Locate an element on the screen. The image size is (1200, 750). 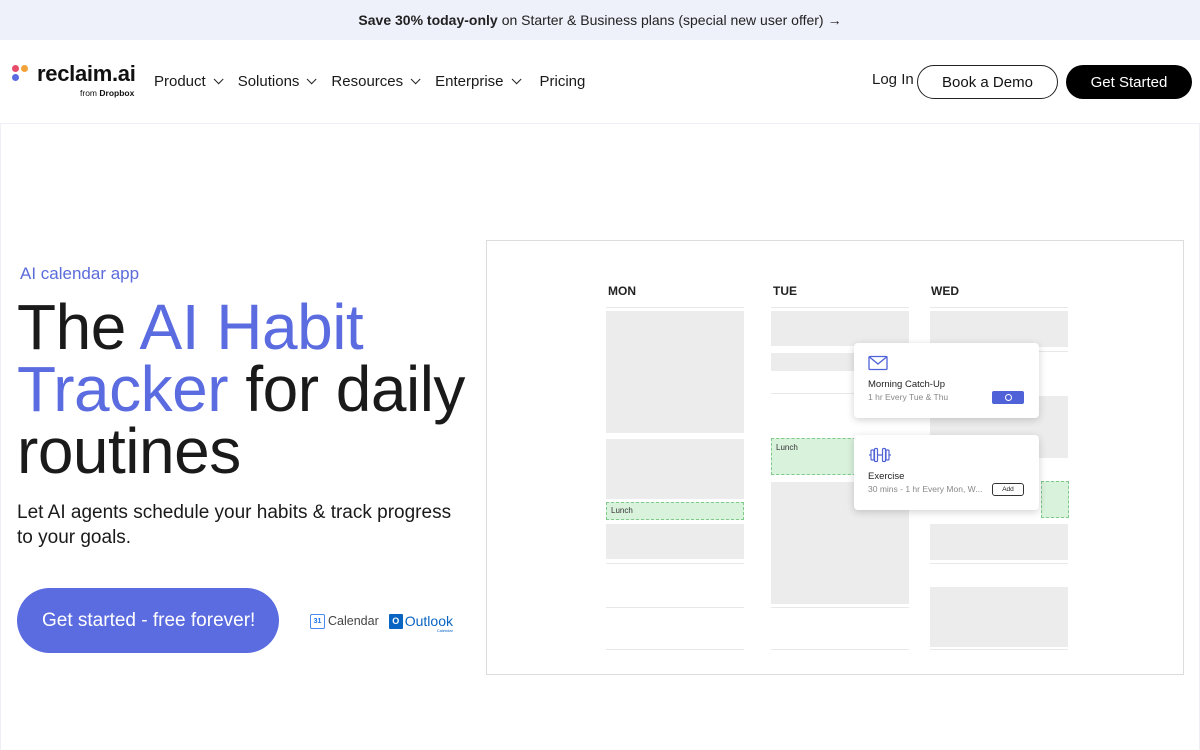
check-icon is located at coordinates (1008, 397).